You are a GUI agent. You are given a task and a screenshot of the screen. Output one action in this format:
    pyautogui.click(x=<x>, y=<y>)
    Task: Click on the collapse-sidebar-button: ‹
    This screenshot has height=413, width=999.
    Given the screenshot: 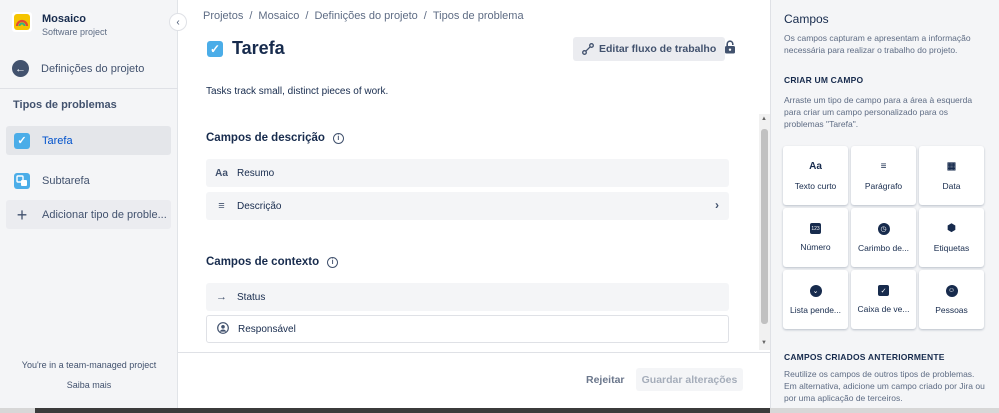 What is the action you would take?
    pyautogui.click(x=178, y=22)
    